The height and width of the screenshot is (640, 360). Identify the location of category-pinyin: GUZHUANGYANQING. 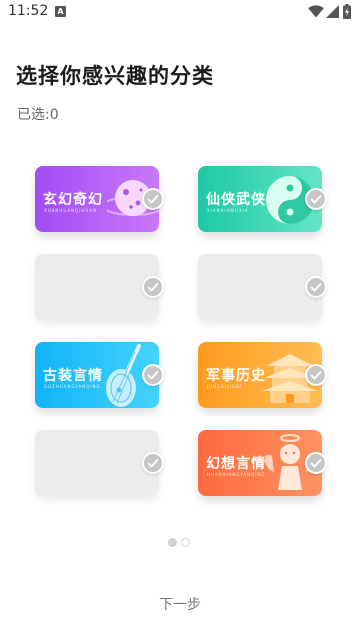
(72, 386).